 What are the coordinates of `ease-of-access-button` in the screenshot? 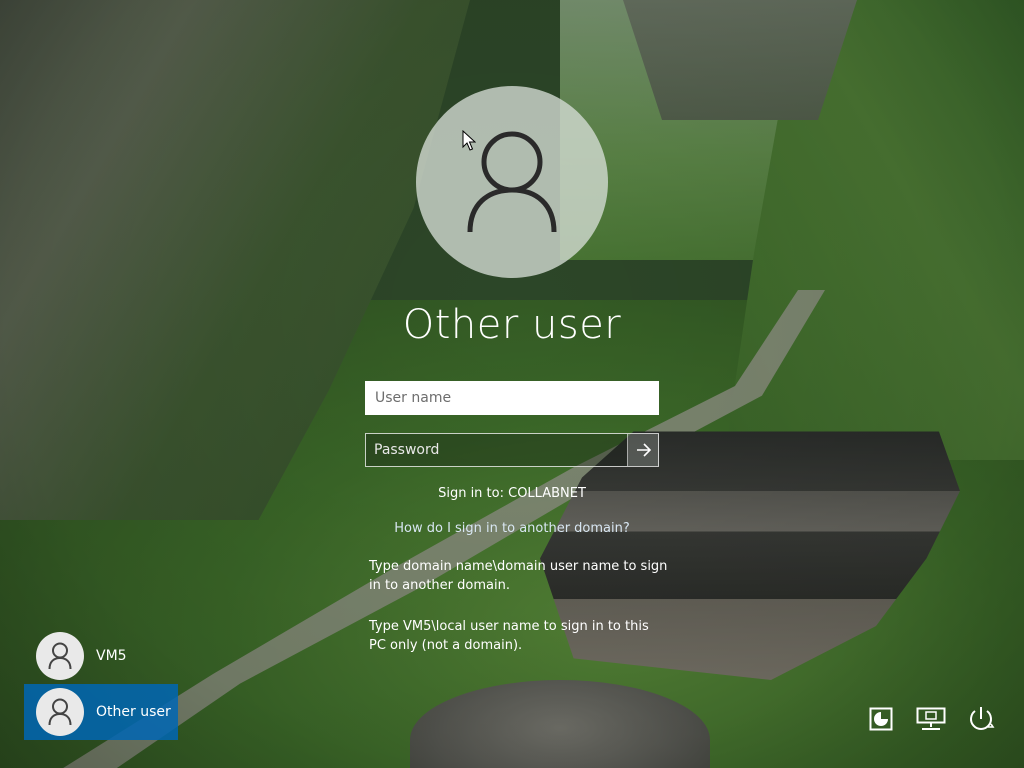 It's located at (881, 719).